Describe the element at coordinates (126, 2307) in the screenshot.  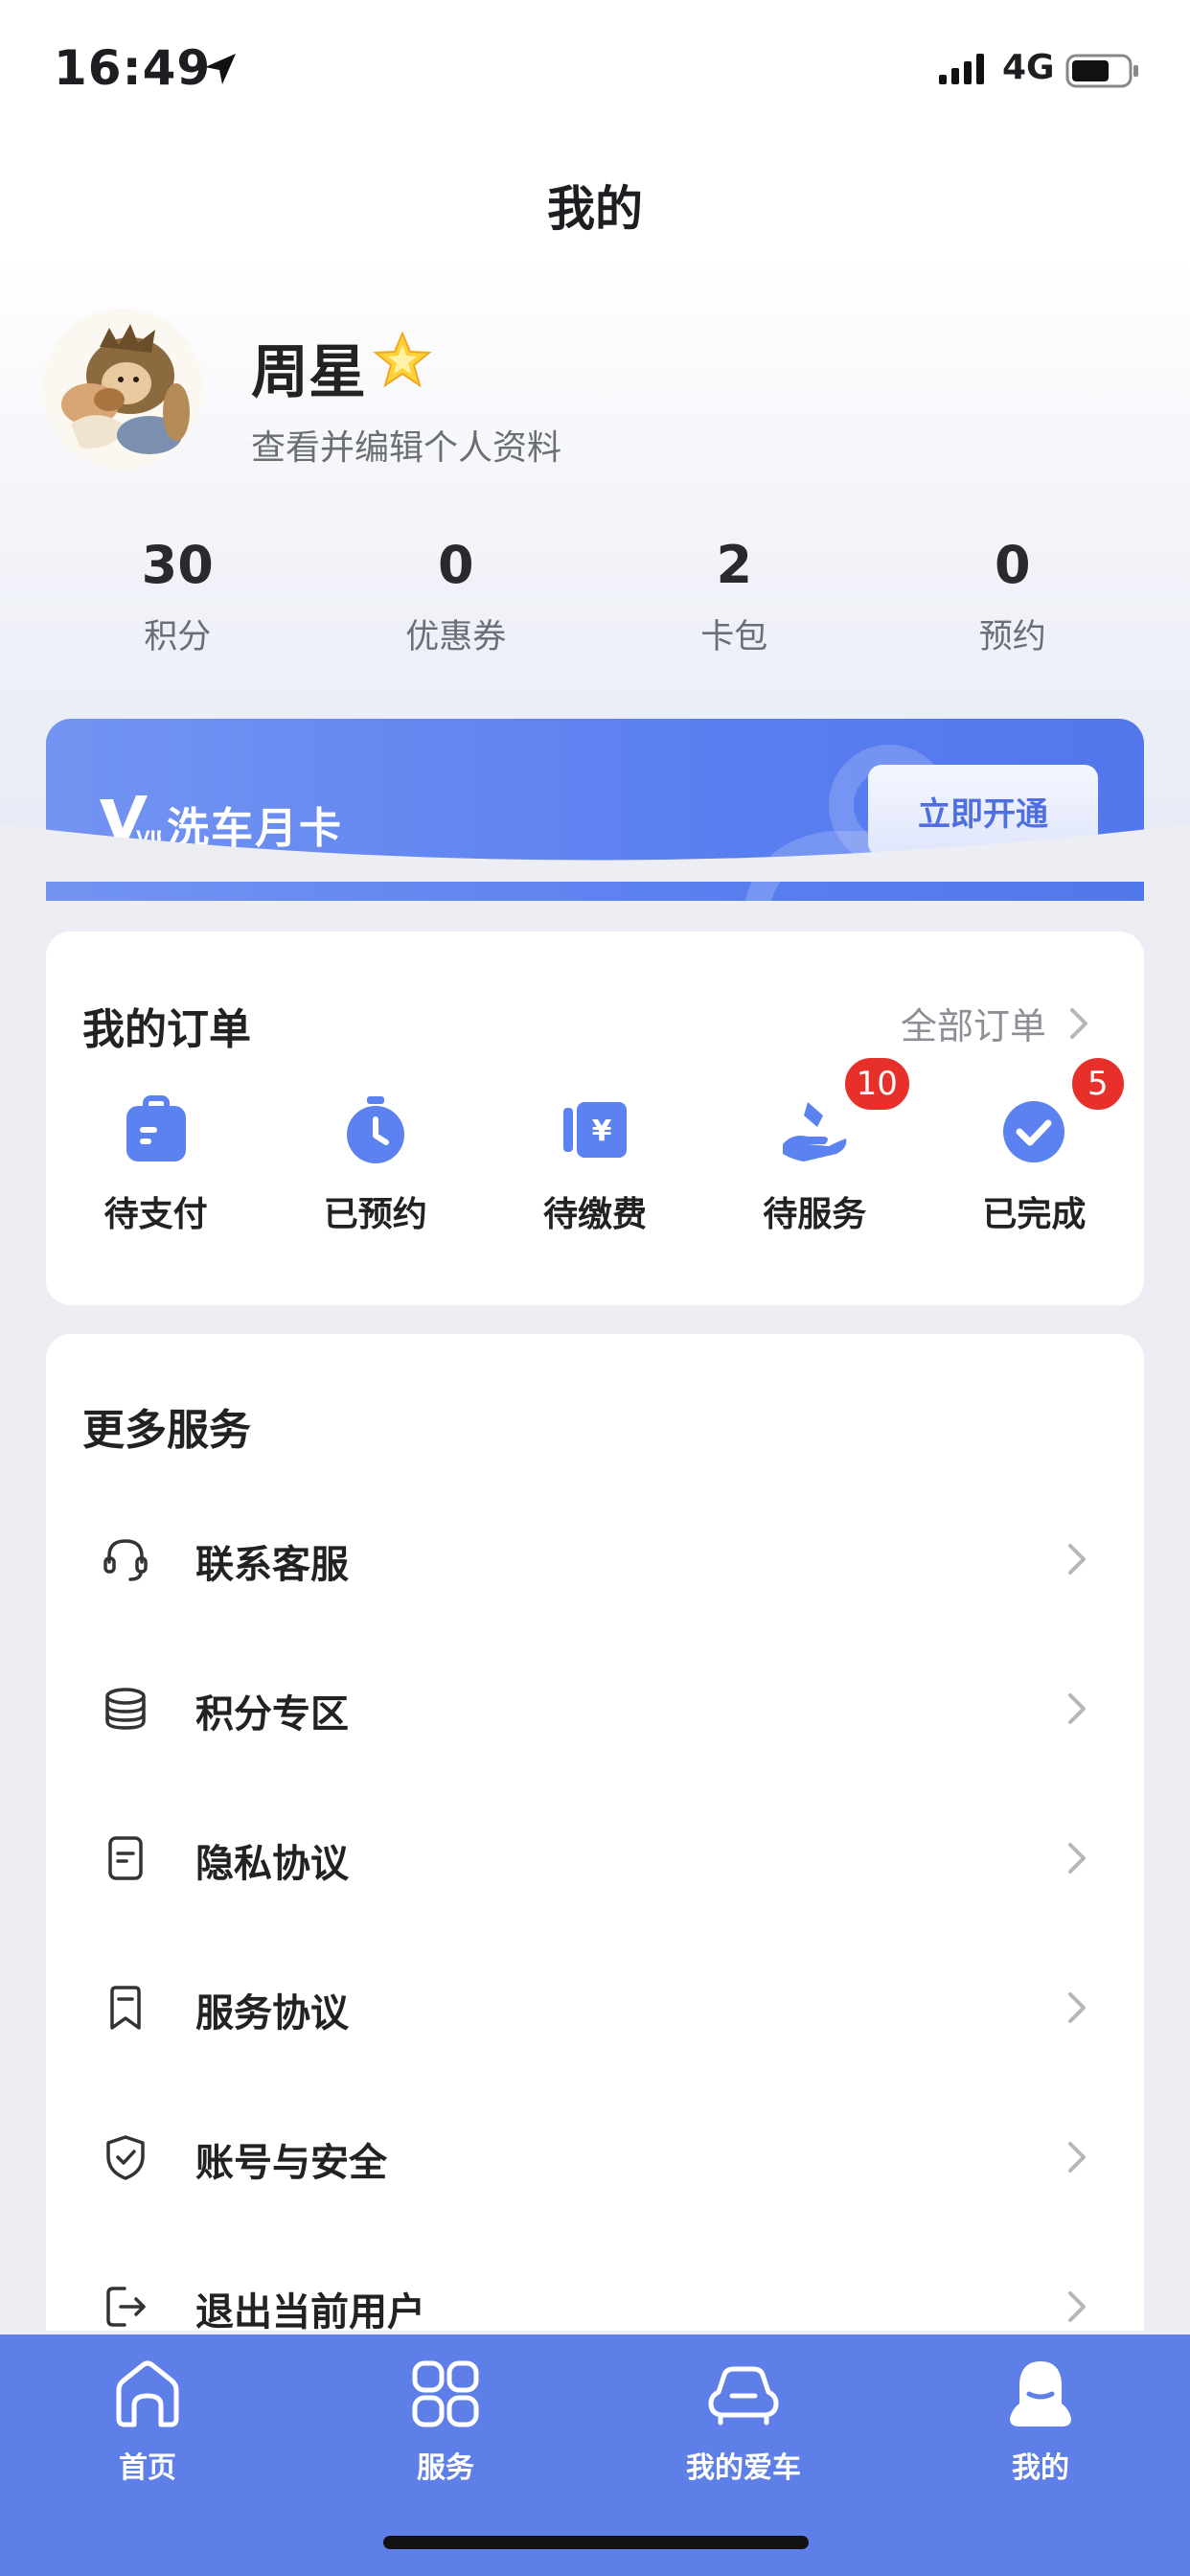
I see `logout-icon` at that location.